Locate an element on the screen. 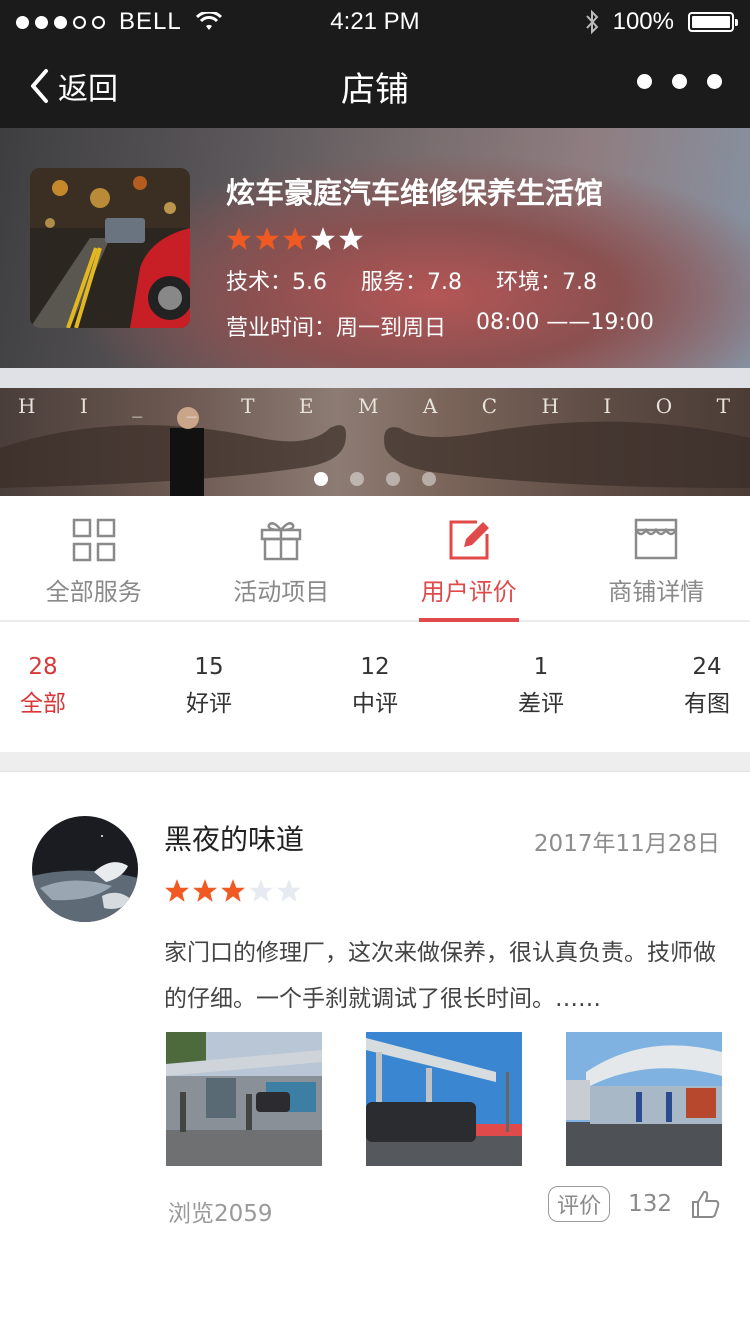  grid-icon is located at coordinates (93, 540).